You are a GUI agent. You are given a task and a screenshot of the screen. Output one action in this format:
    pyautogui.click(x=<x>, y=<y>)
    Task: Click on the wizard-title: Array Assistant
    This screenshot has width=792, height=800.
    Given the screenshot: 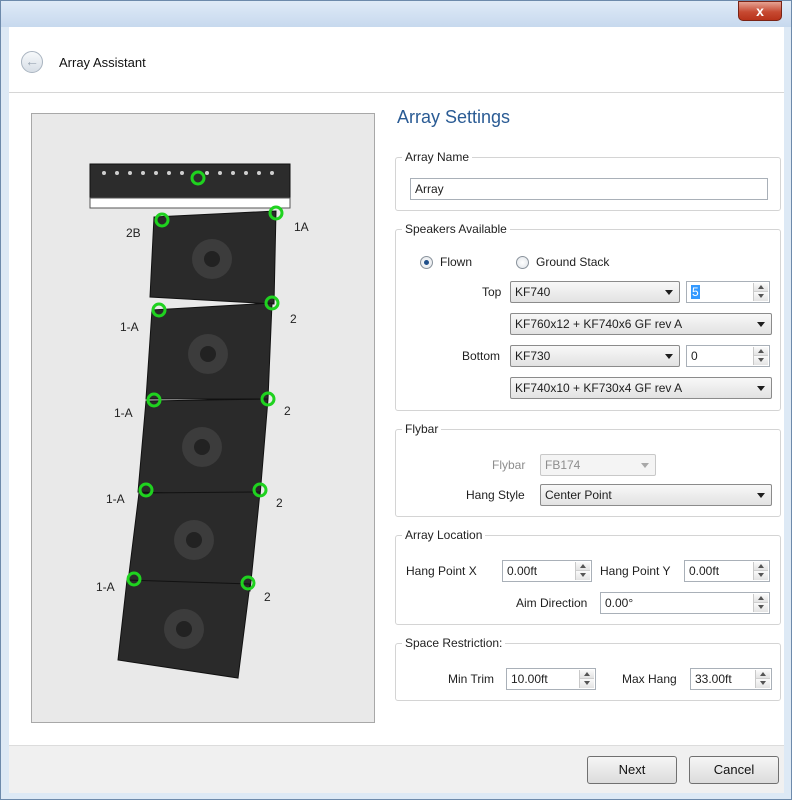 What is the action you would take?
    pyautogui.click(x=102, y=62)
    